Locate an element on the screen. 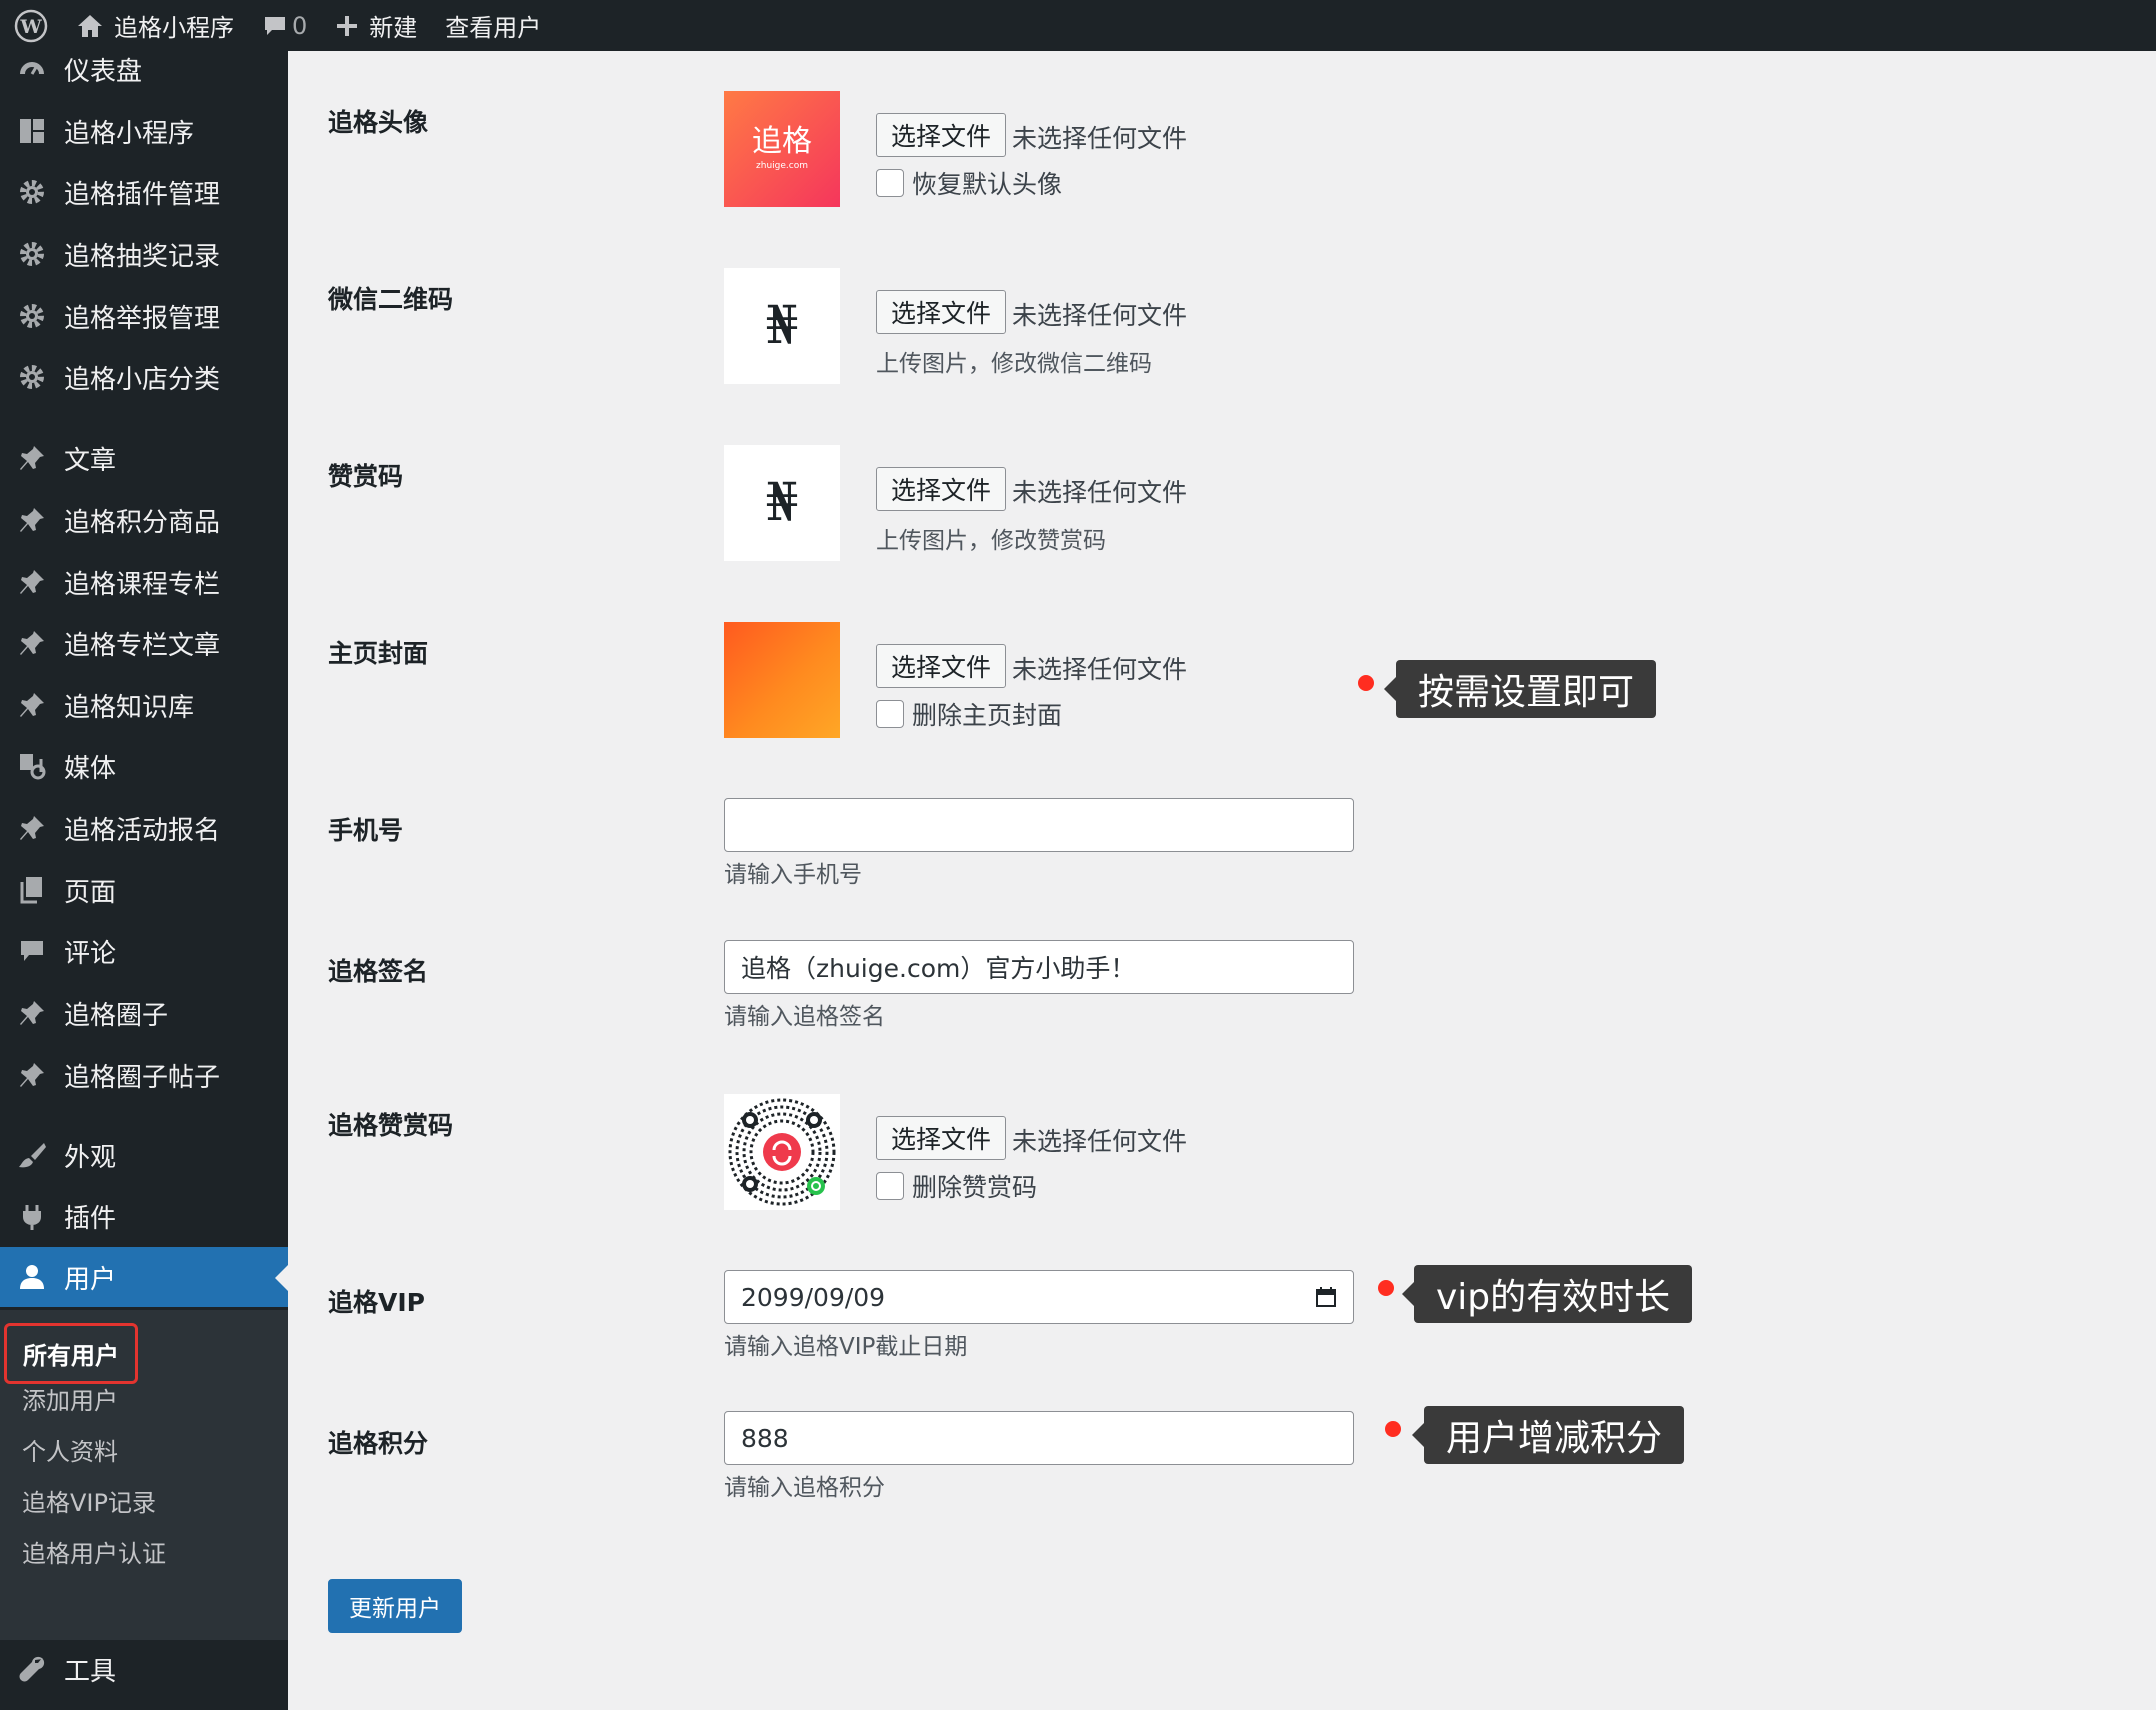 The image size is (2156, 1710). avatar-thumbnail: 追格 zhuige.com is located at coordinates (782, 149).